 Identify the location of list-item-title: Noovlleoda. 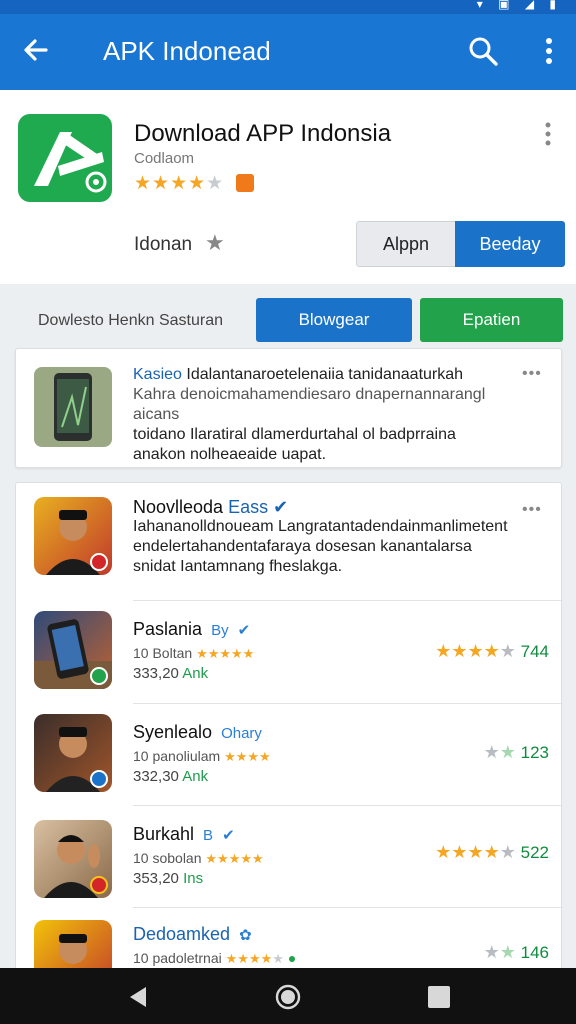
(178, 507).